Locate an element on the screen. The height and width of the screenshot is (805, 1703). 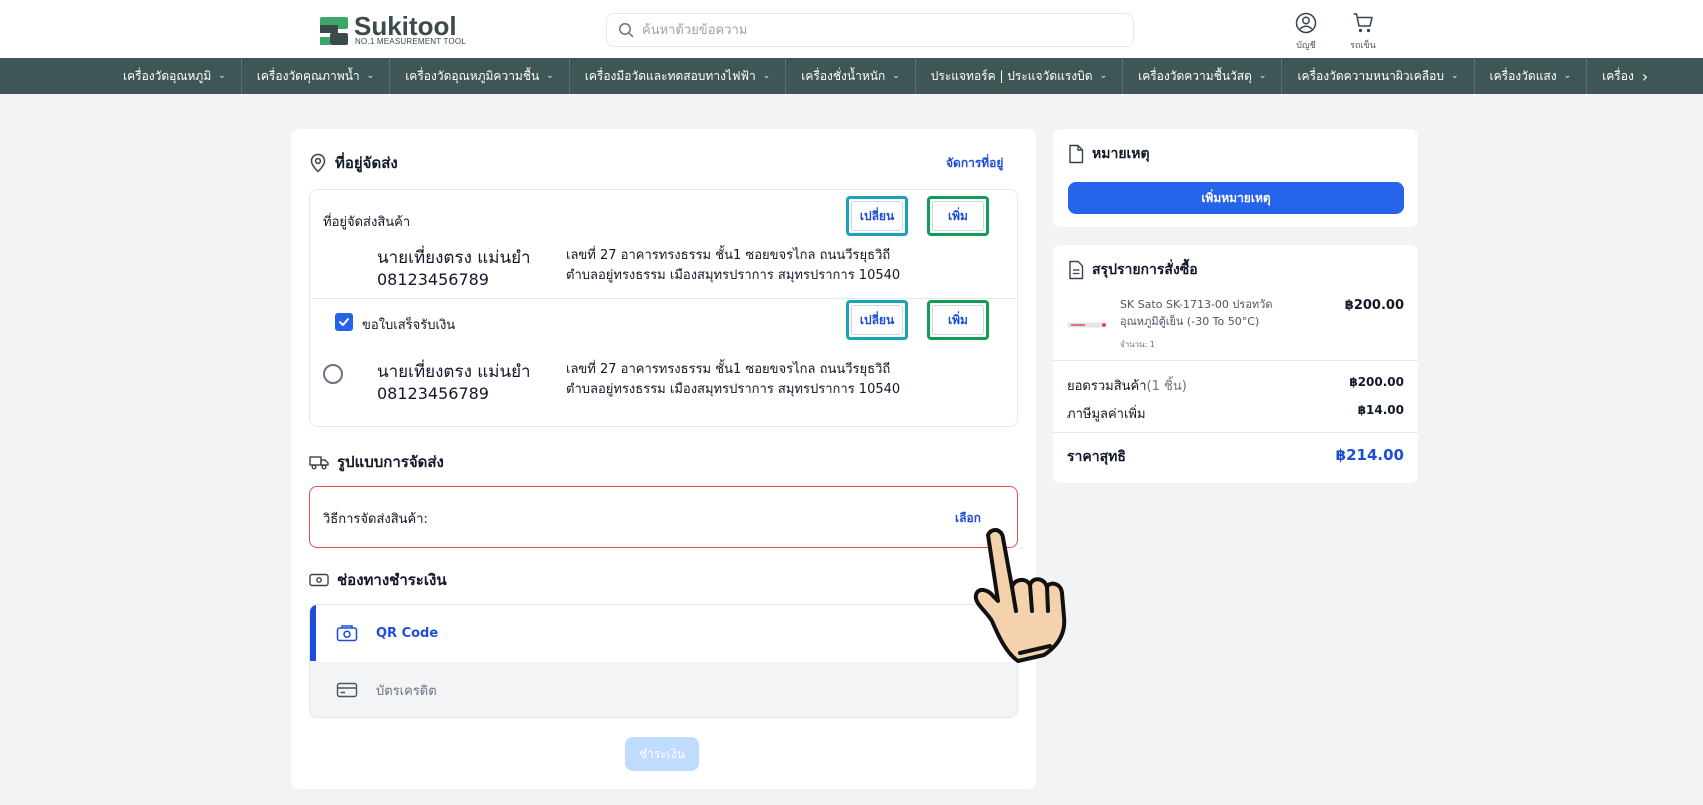
payment-option-label: บัตรเครดิต is located at coordinates (406, 691).